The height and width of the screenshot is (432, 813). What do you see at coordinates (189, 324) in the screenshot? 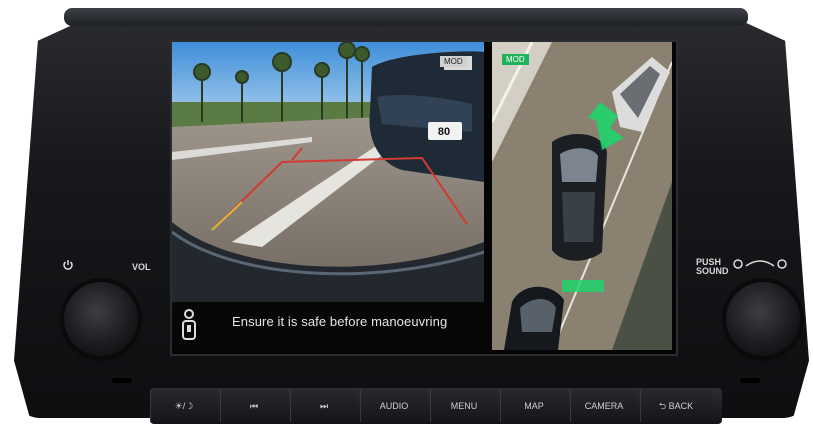
I see `caution-icon` at bounding box center [189, 324].